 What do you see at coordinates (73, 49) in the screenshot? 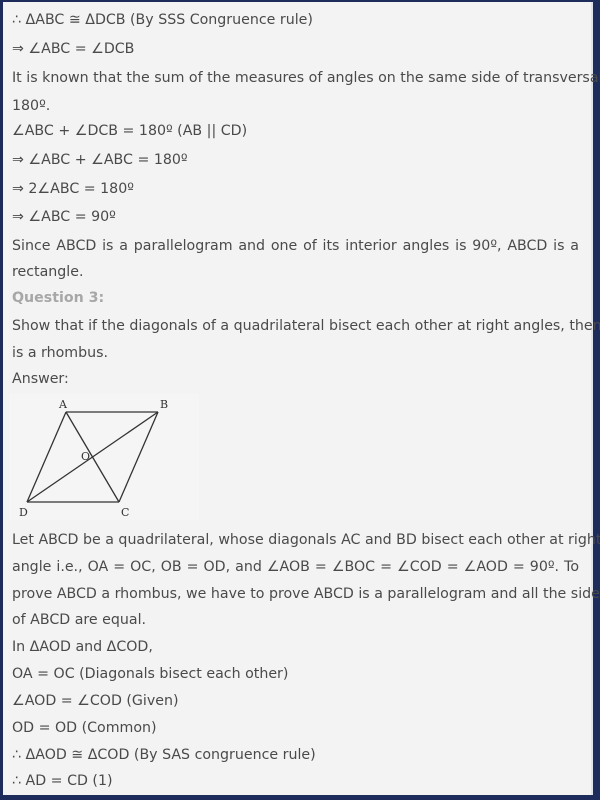
I see `text-line: ⇒ ∠ABC = ∠DCB` at bounding box center [73, 49].